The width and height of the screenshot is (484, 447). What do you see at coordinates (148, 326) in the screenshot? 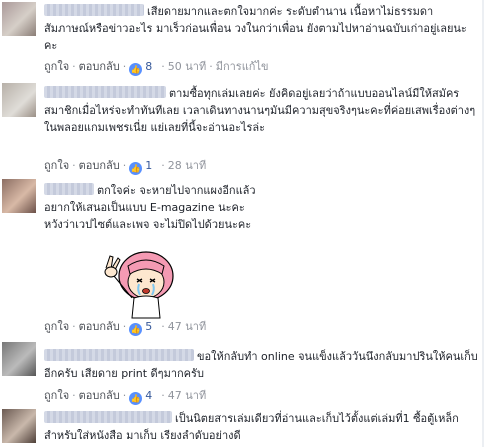
I see `like-count: 5` at bounding box center [148, 326].